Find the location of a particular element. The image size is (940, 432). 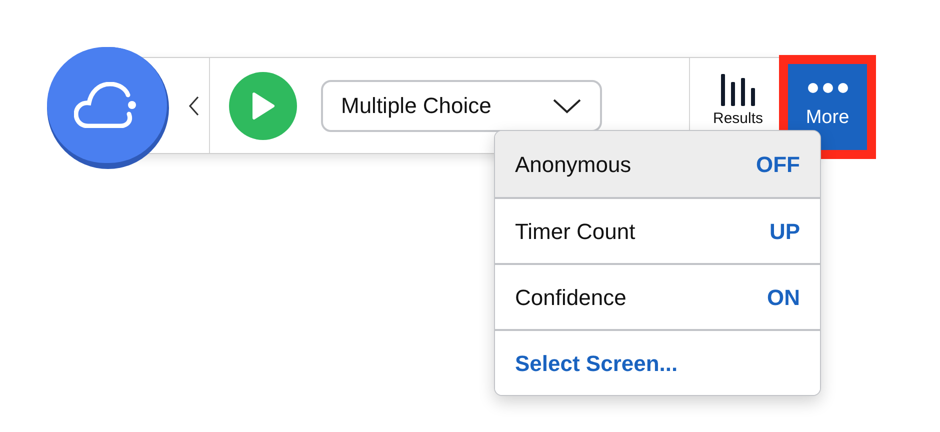

option-label: Confidence is located at coordinates (570, 298).